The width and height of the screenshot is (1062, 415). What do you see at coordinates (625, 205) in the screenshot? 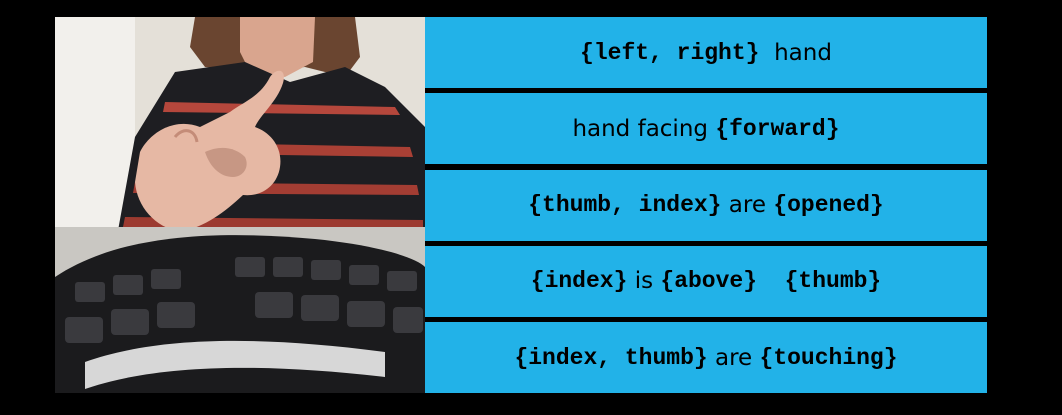
I see `keyword-text: {thumb, index}` at bounding box center [625, 205].